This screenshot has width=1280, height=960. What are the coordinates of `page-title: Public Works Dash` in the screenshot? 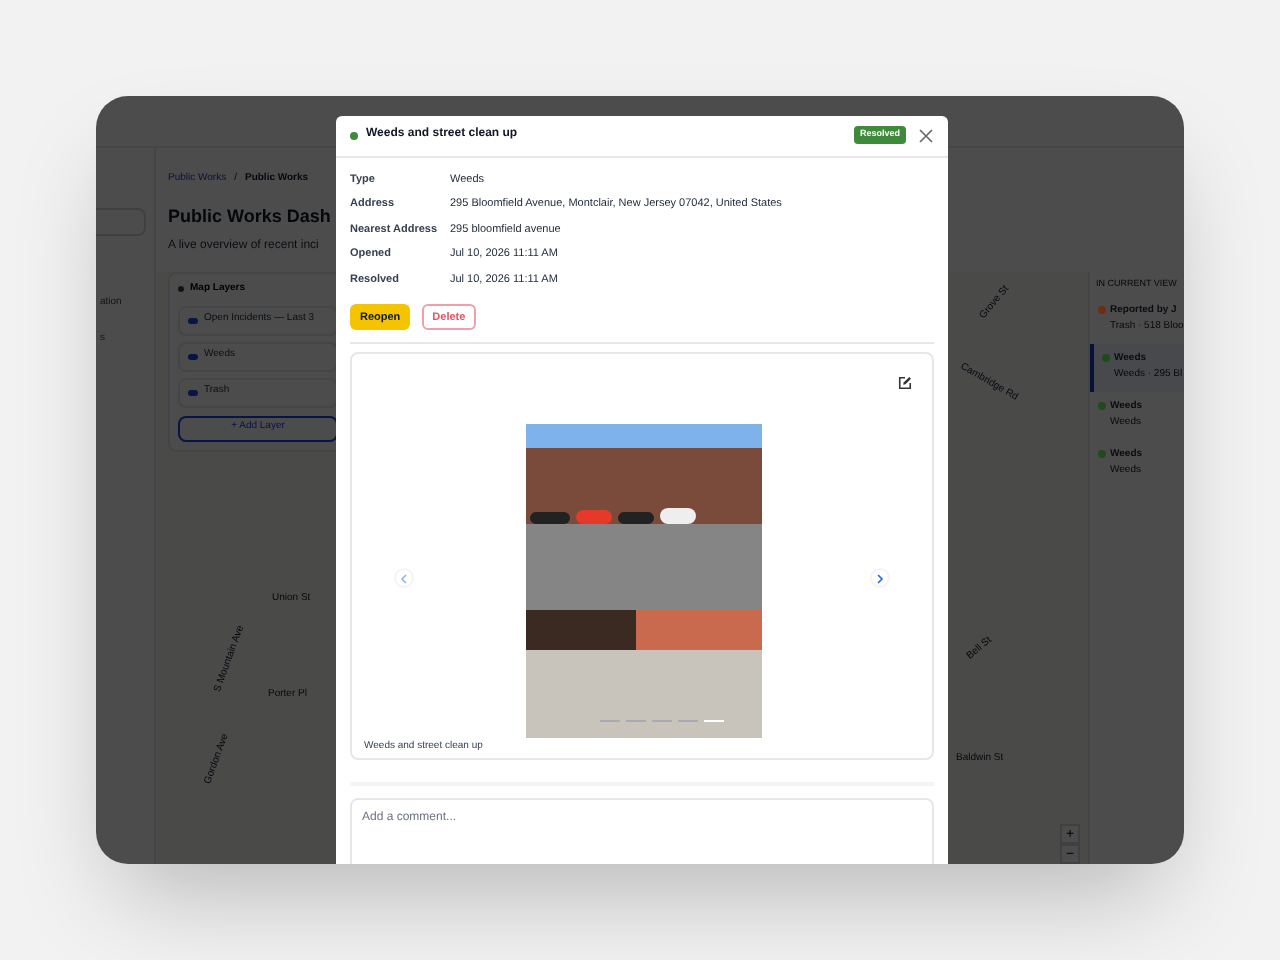 It's located at (249, 216).